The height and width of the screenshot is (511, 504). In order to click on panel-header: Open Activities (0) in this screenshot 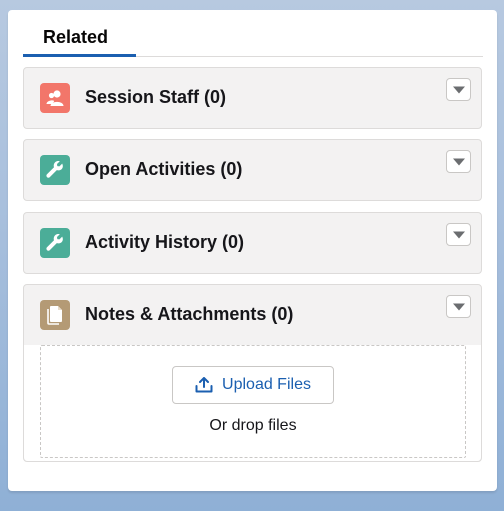, I will do `click(252, 170)`.